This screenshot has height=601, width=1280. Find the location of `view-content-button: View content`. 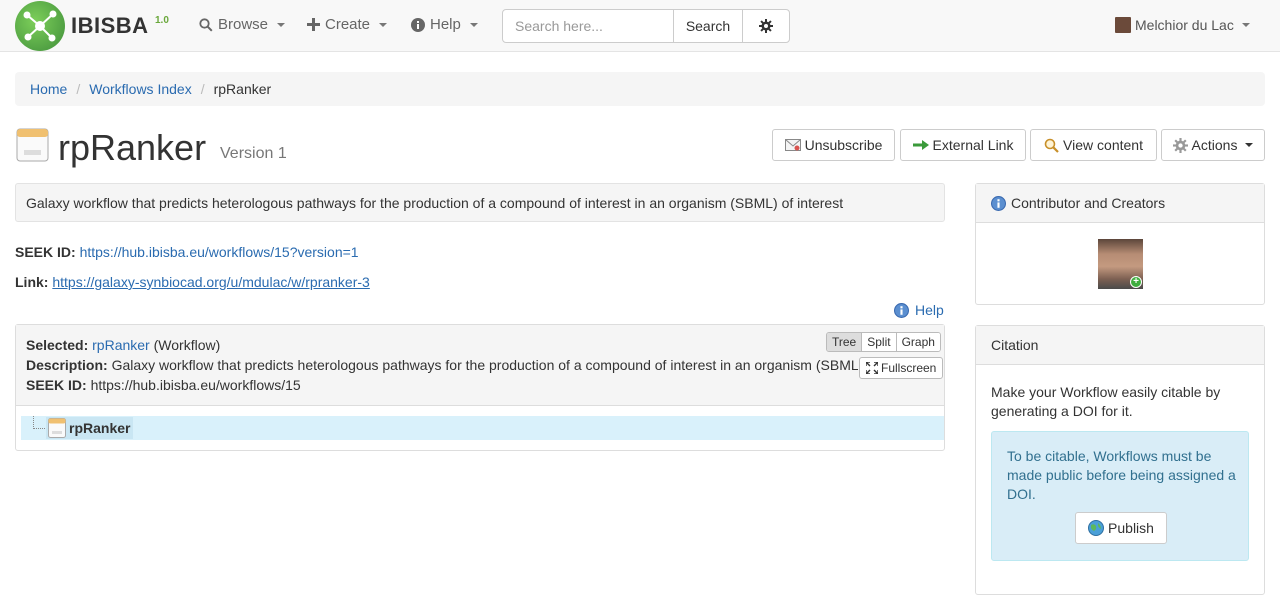

view-content-button: View content is located at coordinates (1093, 145).